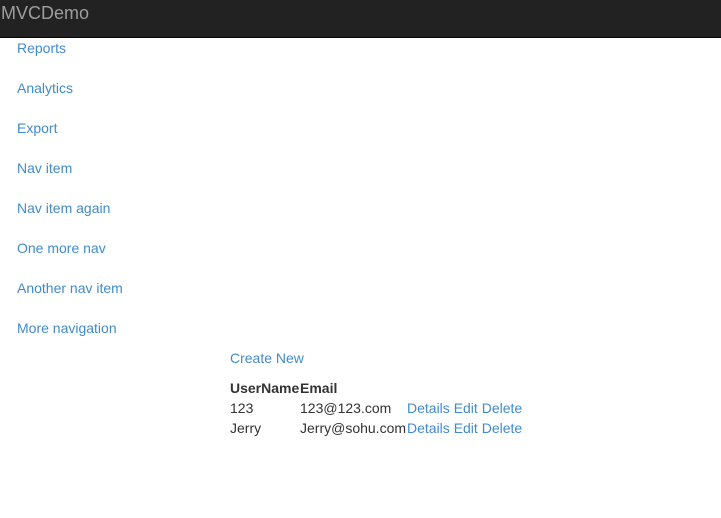 The height and width of the screenshot is (518, 721). What do you see at coordinates (70, 208) in the screenshot?
I see `sidebar-link-nav-item-again: Nav item again` at bounding box center [70, 208].